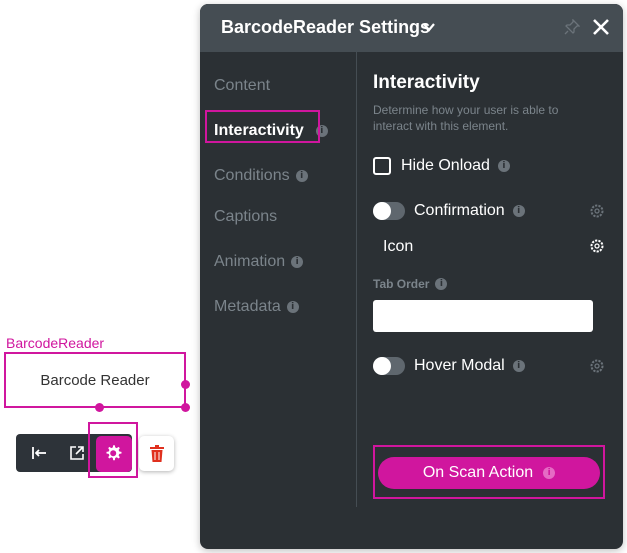 The width and height of the screenshot is (627, 553). What do you see at coordinates (429, 27) in the screenshot?
I see `chevron-down-icon` at bounding box center [429, 27].